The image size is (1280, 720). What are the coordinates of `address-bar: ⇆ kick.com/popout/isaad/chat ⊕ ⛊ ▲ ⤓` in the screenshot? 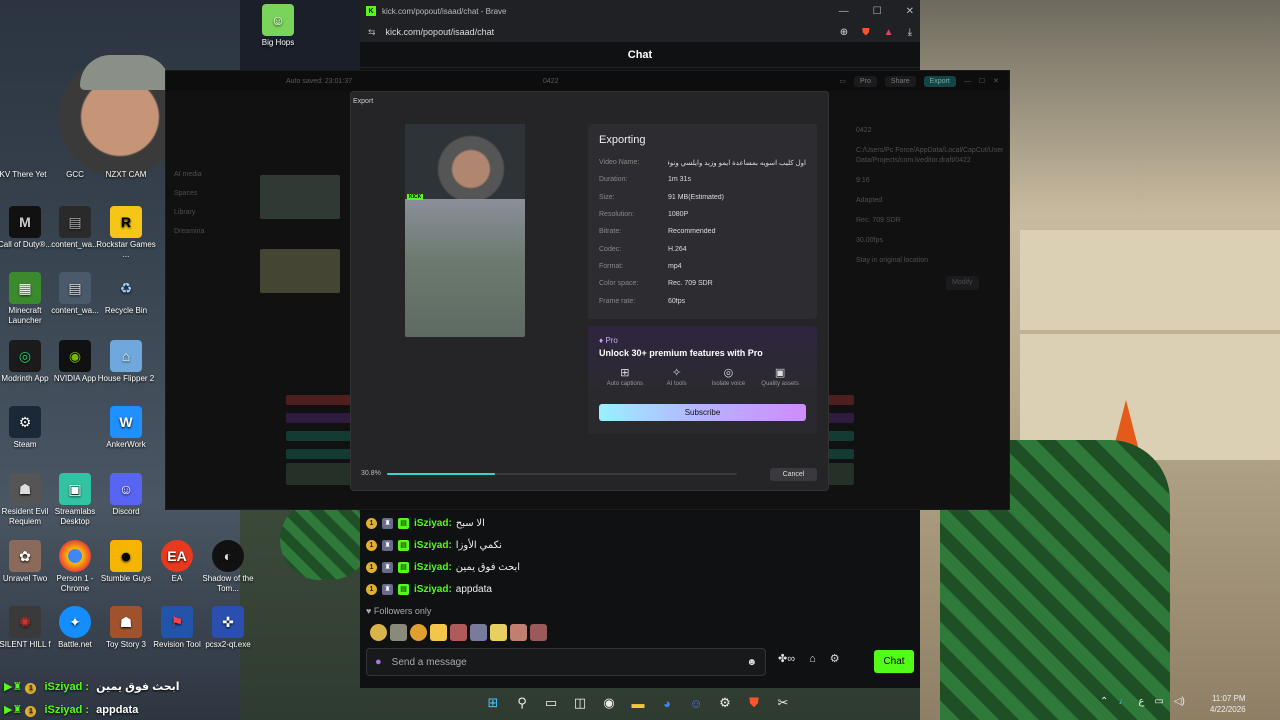 It's located at (640, 32).